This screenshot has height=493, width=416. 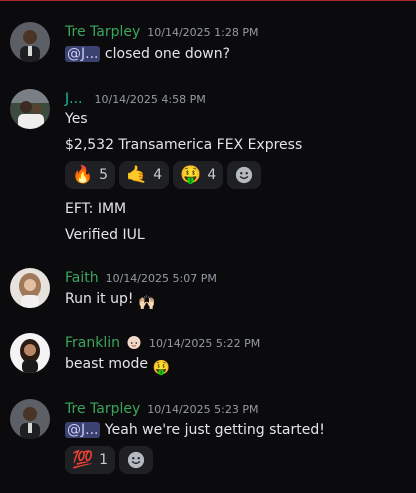 I want to click on message-text: @J... Yeah we're just getting started!, so click(x=195, y=430).